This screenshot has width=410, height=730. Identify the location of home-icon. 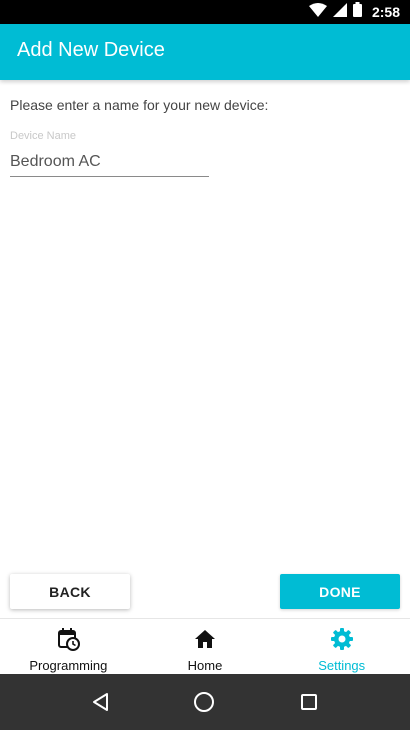
(205, 641).